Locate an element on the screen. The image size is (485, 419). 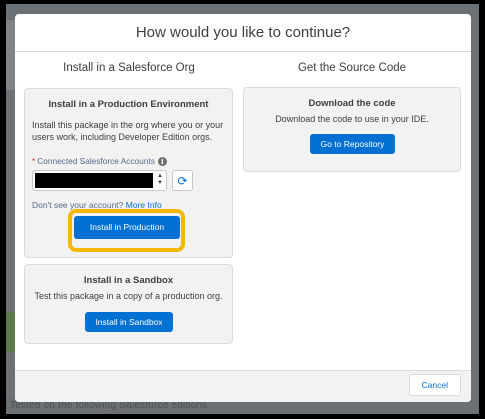
modal-footer: Cancel is located at coordinates (243, 386).